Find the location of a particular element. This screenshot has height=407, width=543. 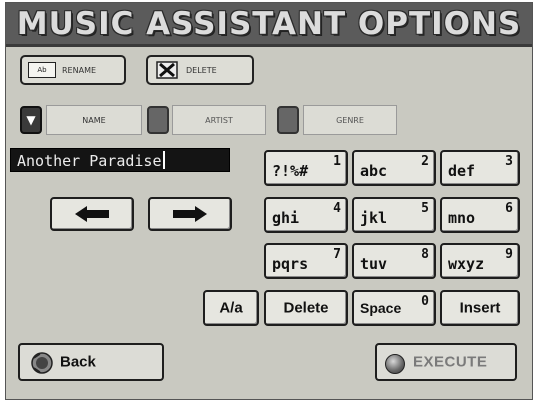

delete-char-label: Delete is located at coordinates (306, 308).